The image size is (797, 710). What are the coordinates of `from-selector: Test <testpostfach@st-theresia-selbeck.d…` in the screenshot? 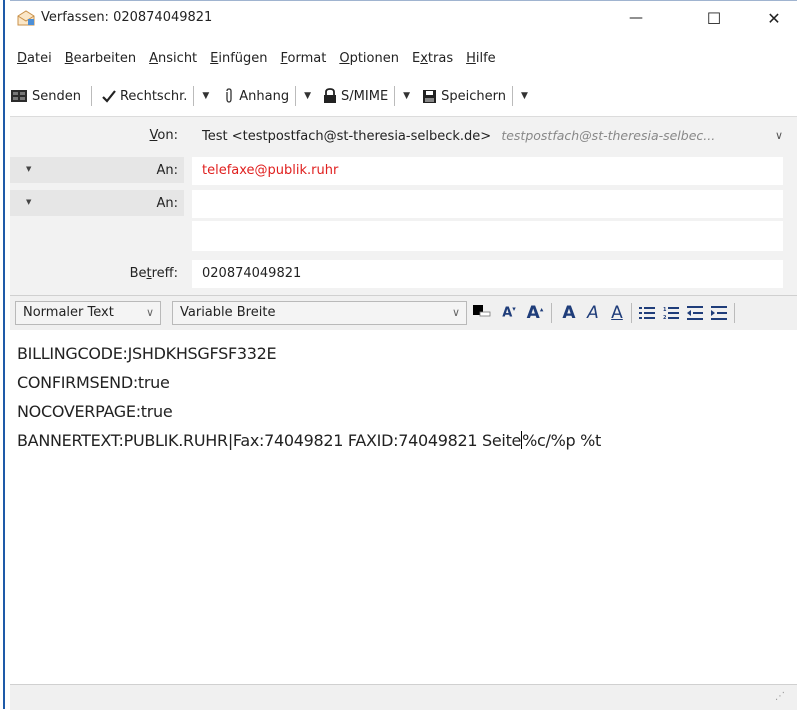 It's located at (492, 136).